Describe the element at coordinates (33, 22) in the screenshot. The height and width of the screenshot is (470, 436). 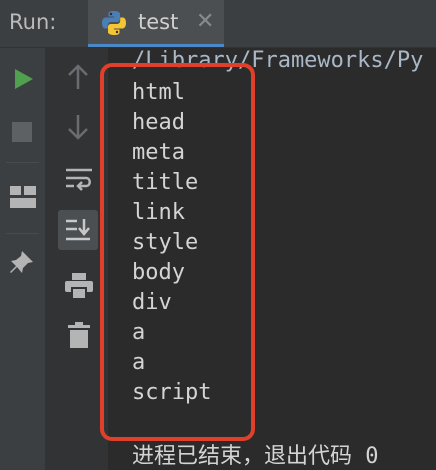
I see `run-label: Run:` at that location.